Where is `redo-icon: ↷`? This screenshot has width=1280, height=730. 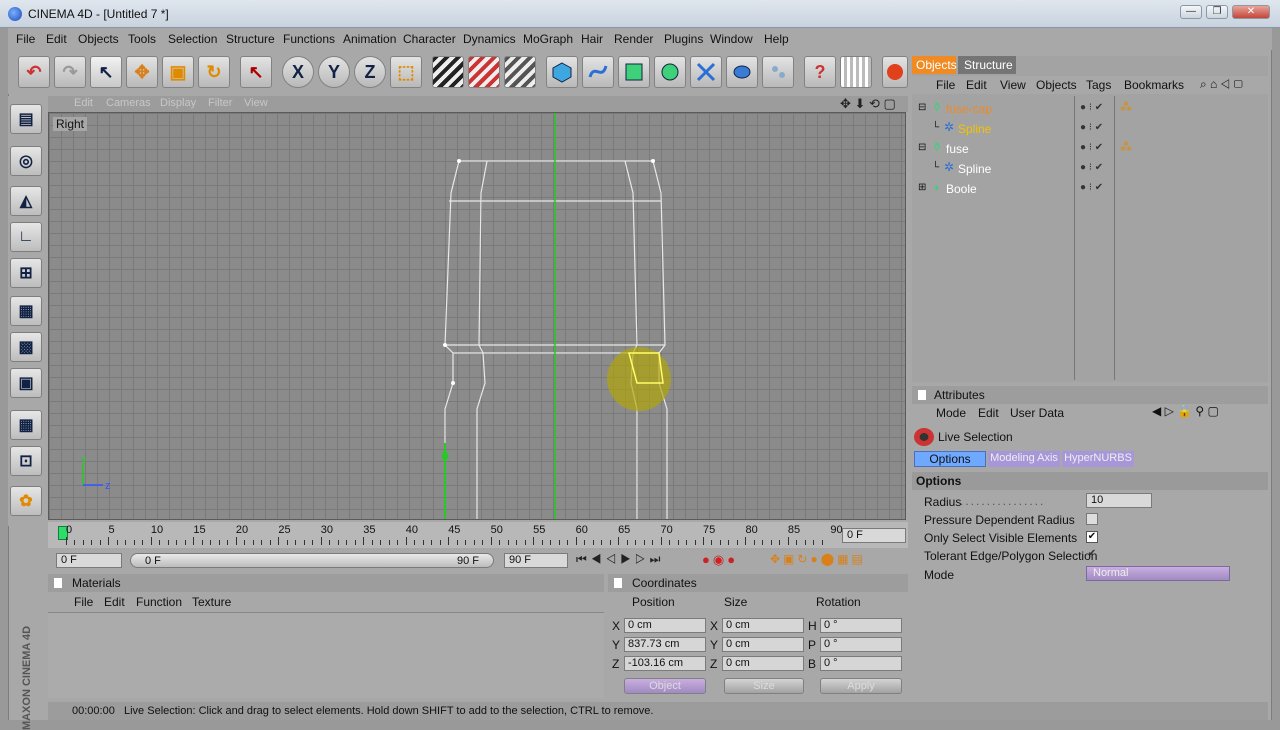 redo-icon: ↷ is located at coordinates (70, 72).